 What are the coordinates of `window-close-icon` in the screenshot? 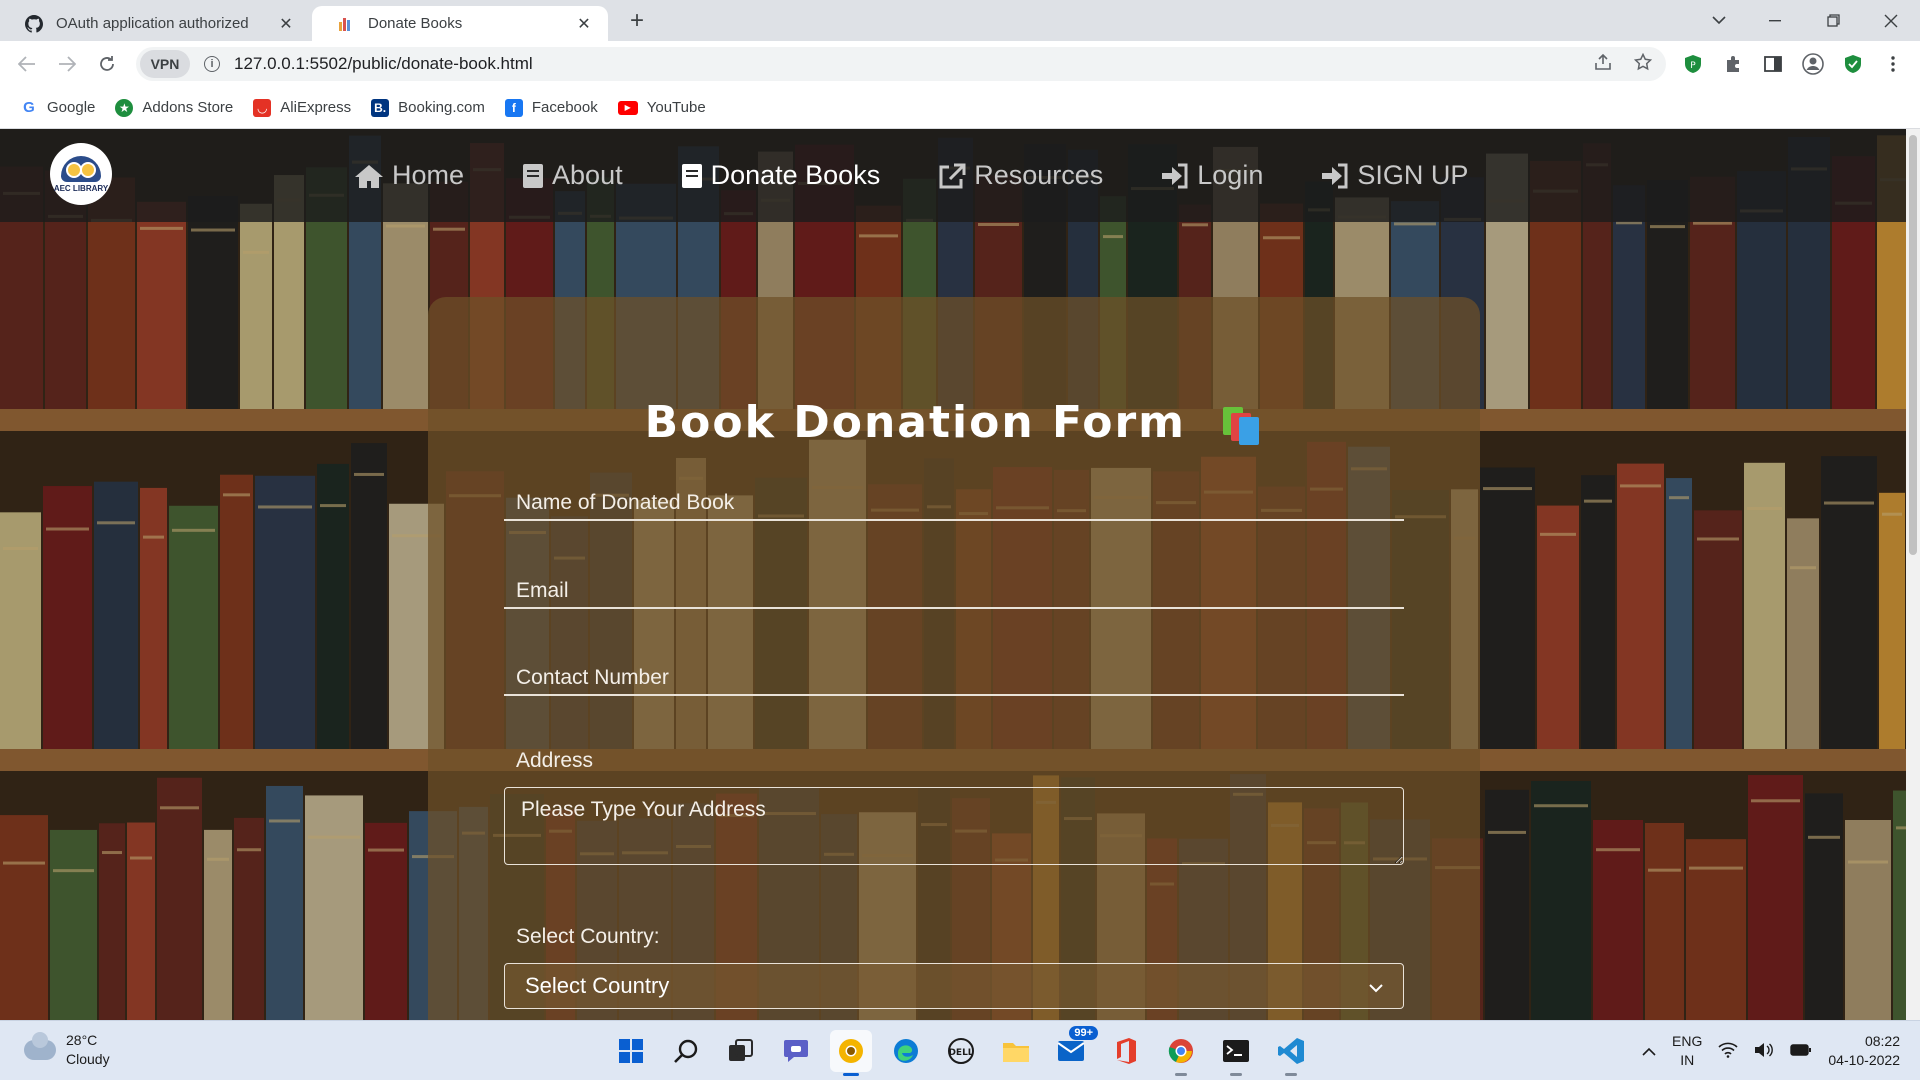 It's located at (1891, 20).